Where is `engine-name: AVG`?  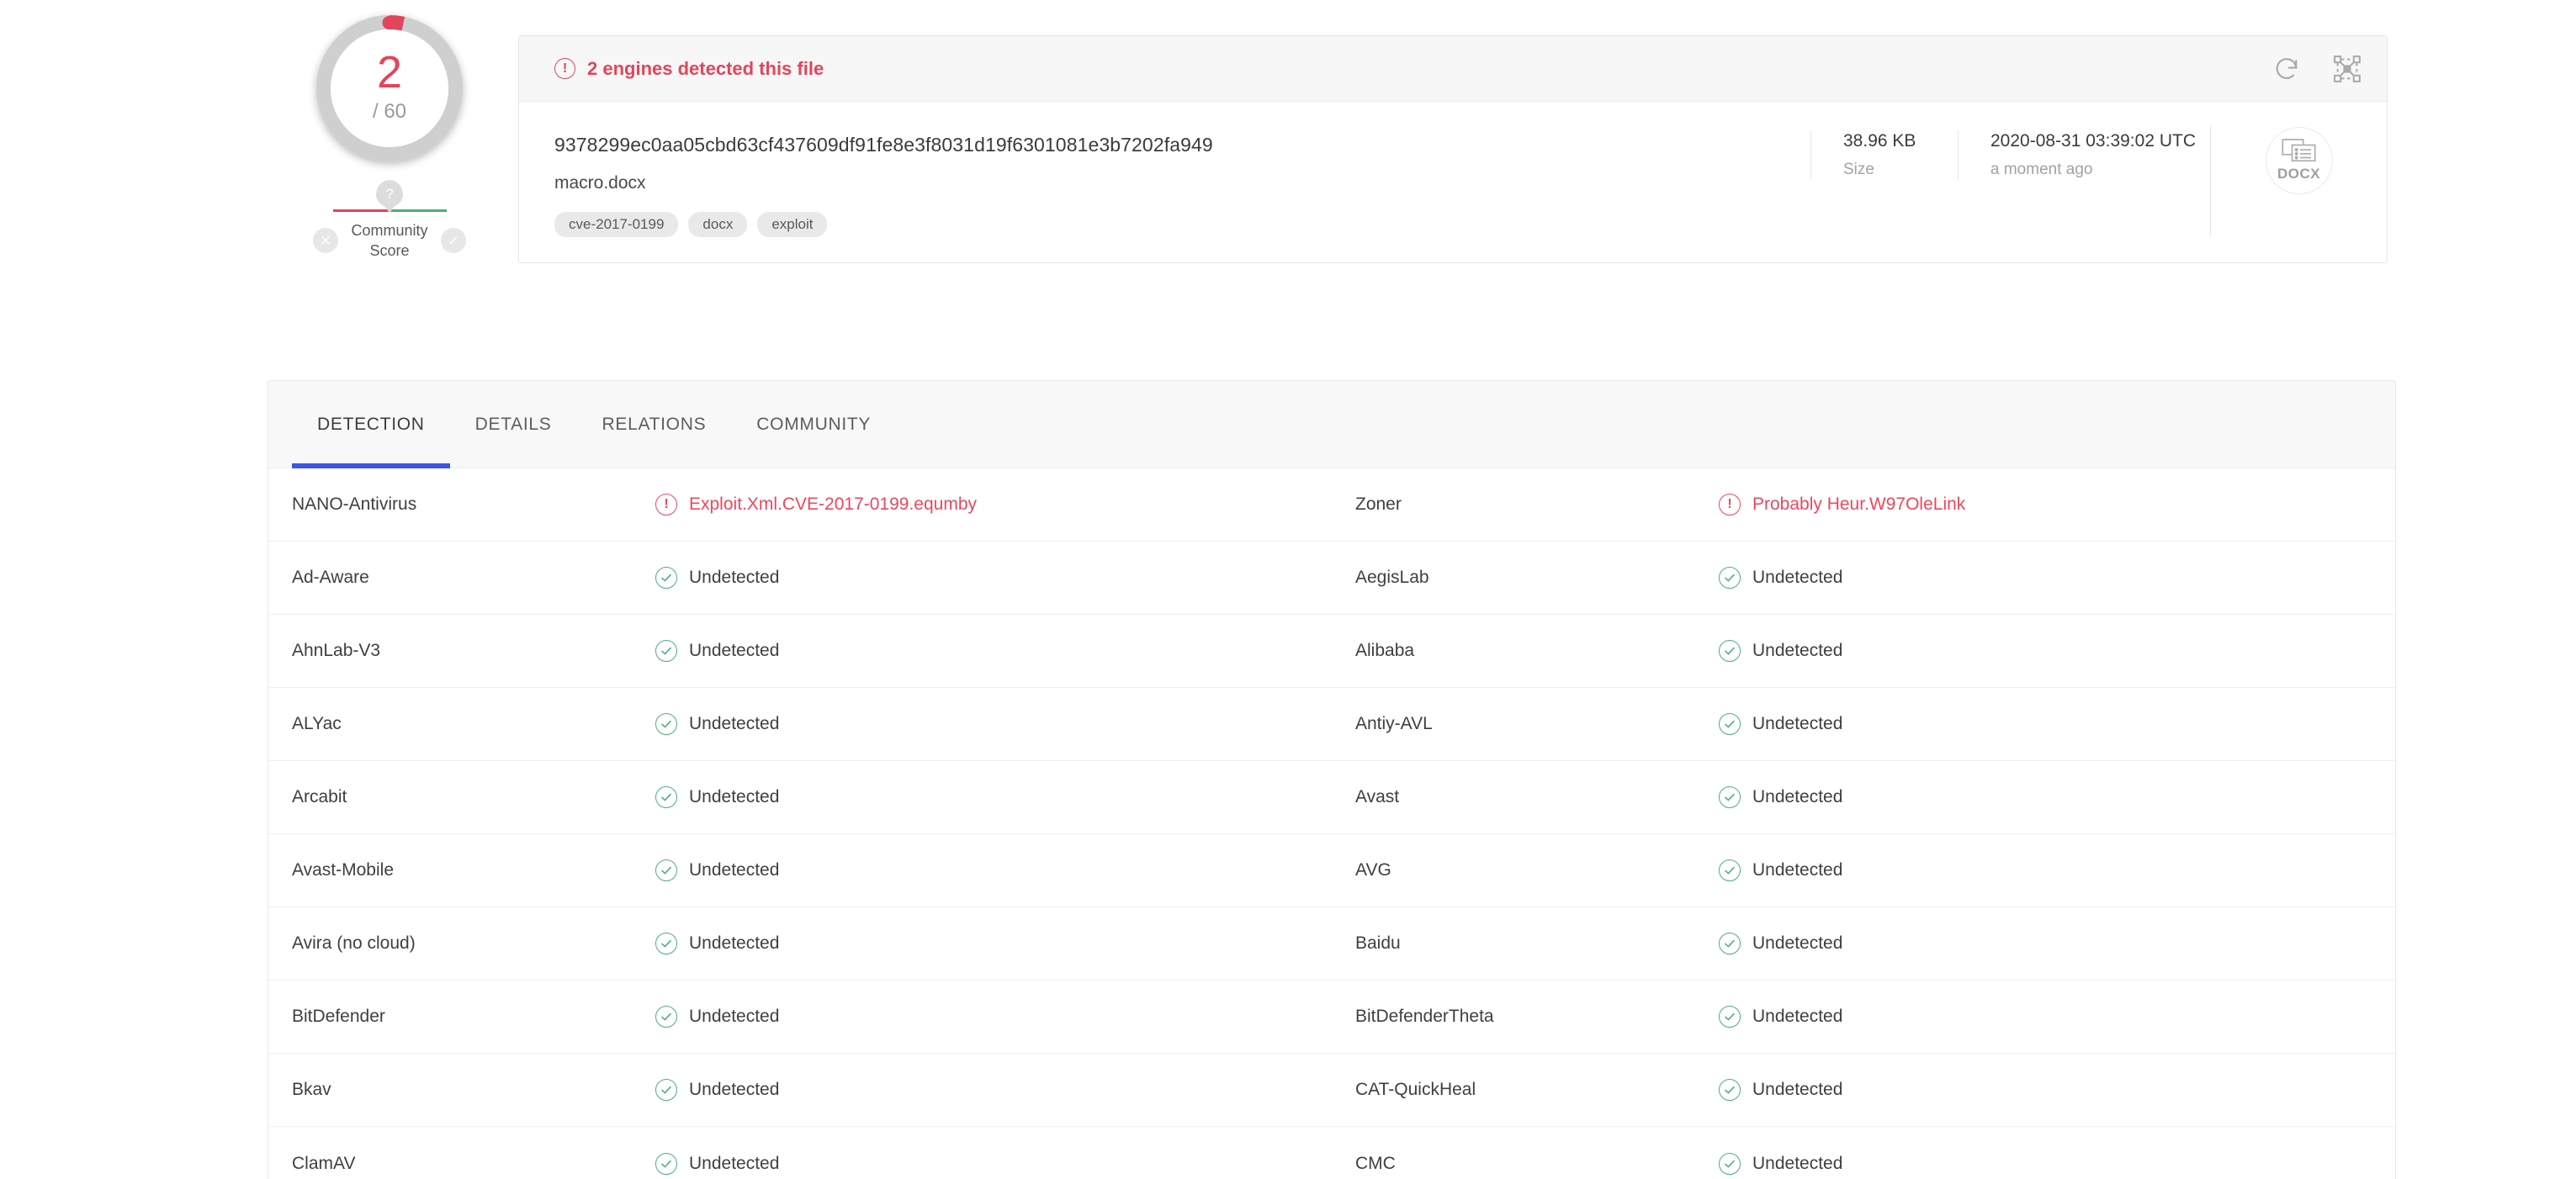
engine-name: AVG is located at coordinates (1373, 870).